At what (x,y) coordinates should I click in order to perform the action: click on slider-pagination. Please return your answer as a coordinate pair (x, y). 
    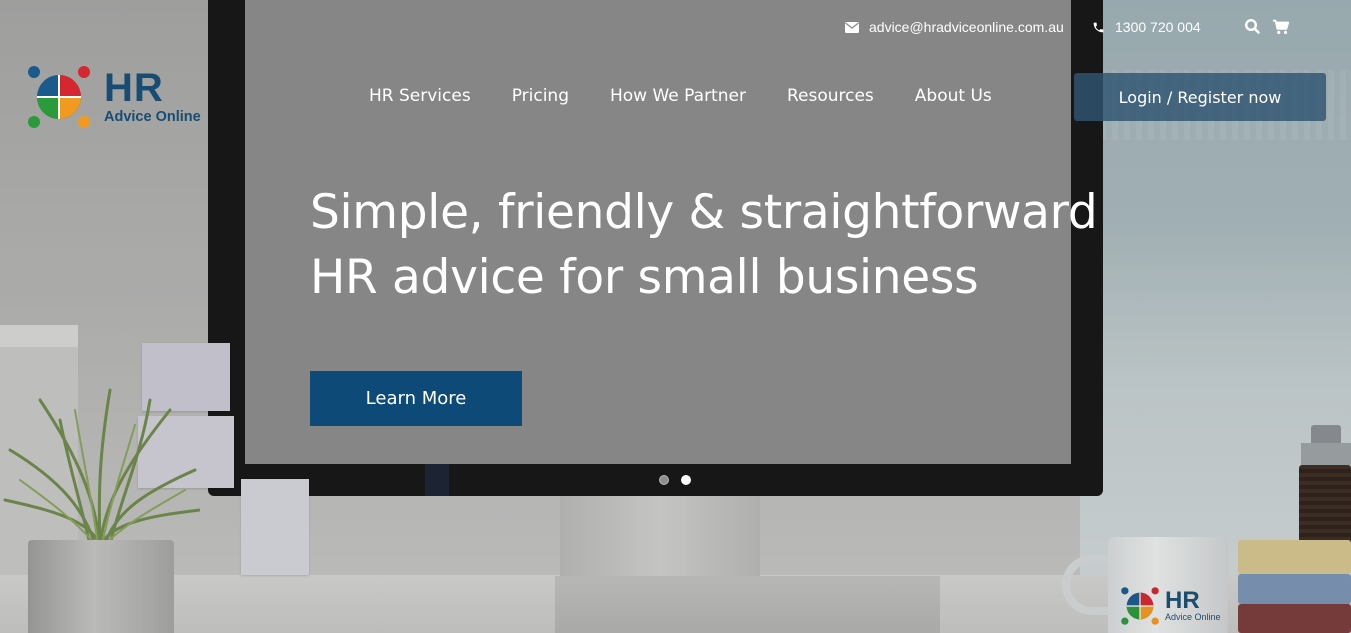
    Looking at the image, I should click on (681, 480).